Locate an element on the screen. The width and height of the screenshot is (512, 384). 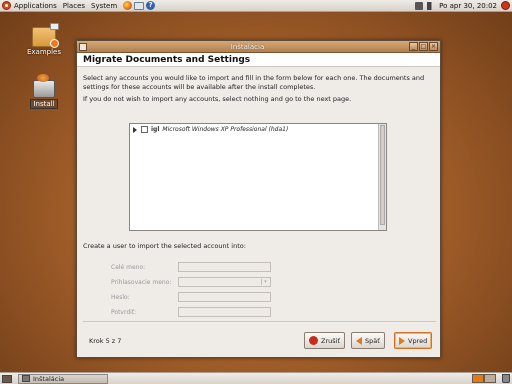
maximize-button: □ is located at coordinates (423, 46).